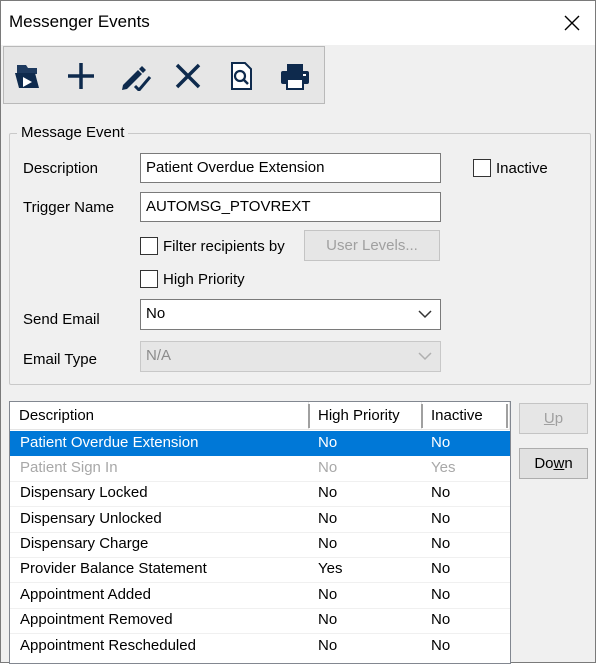  I want to click on list-item-4: Dispensary Charge No No, so click(260, 544).